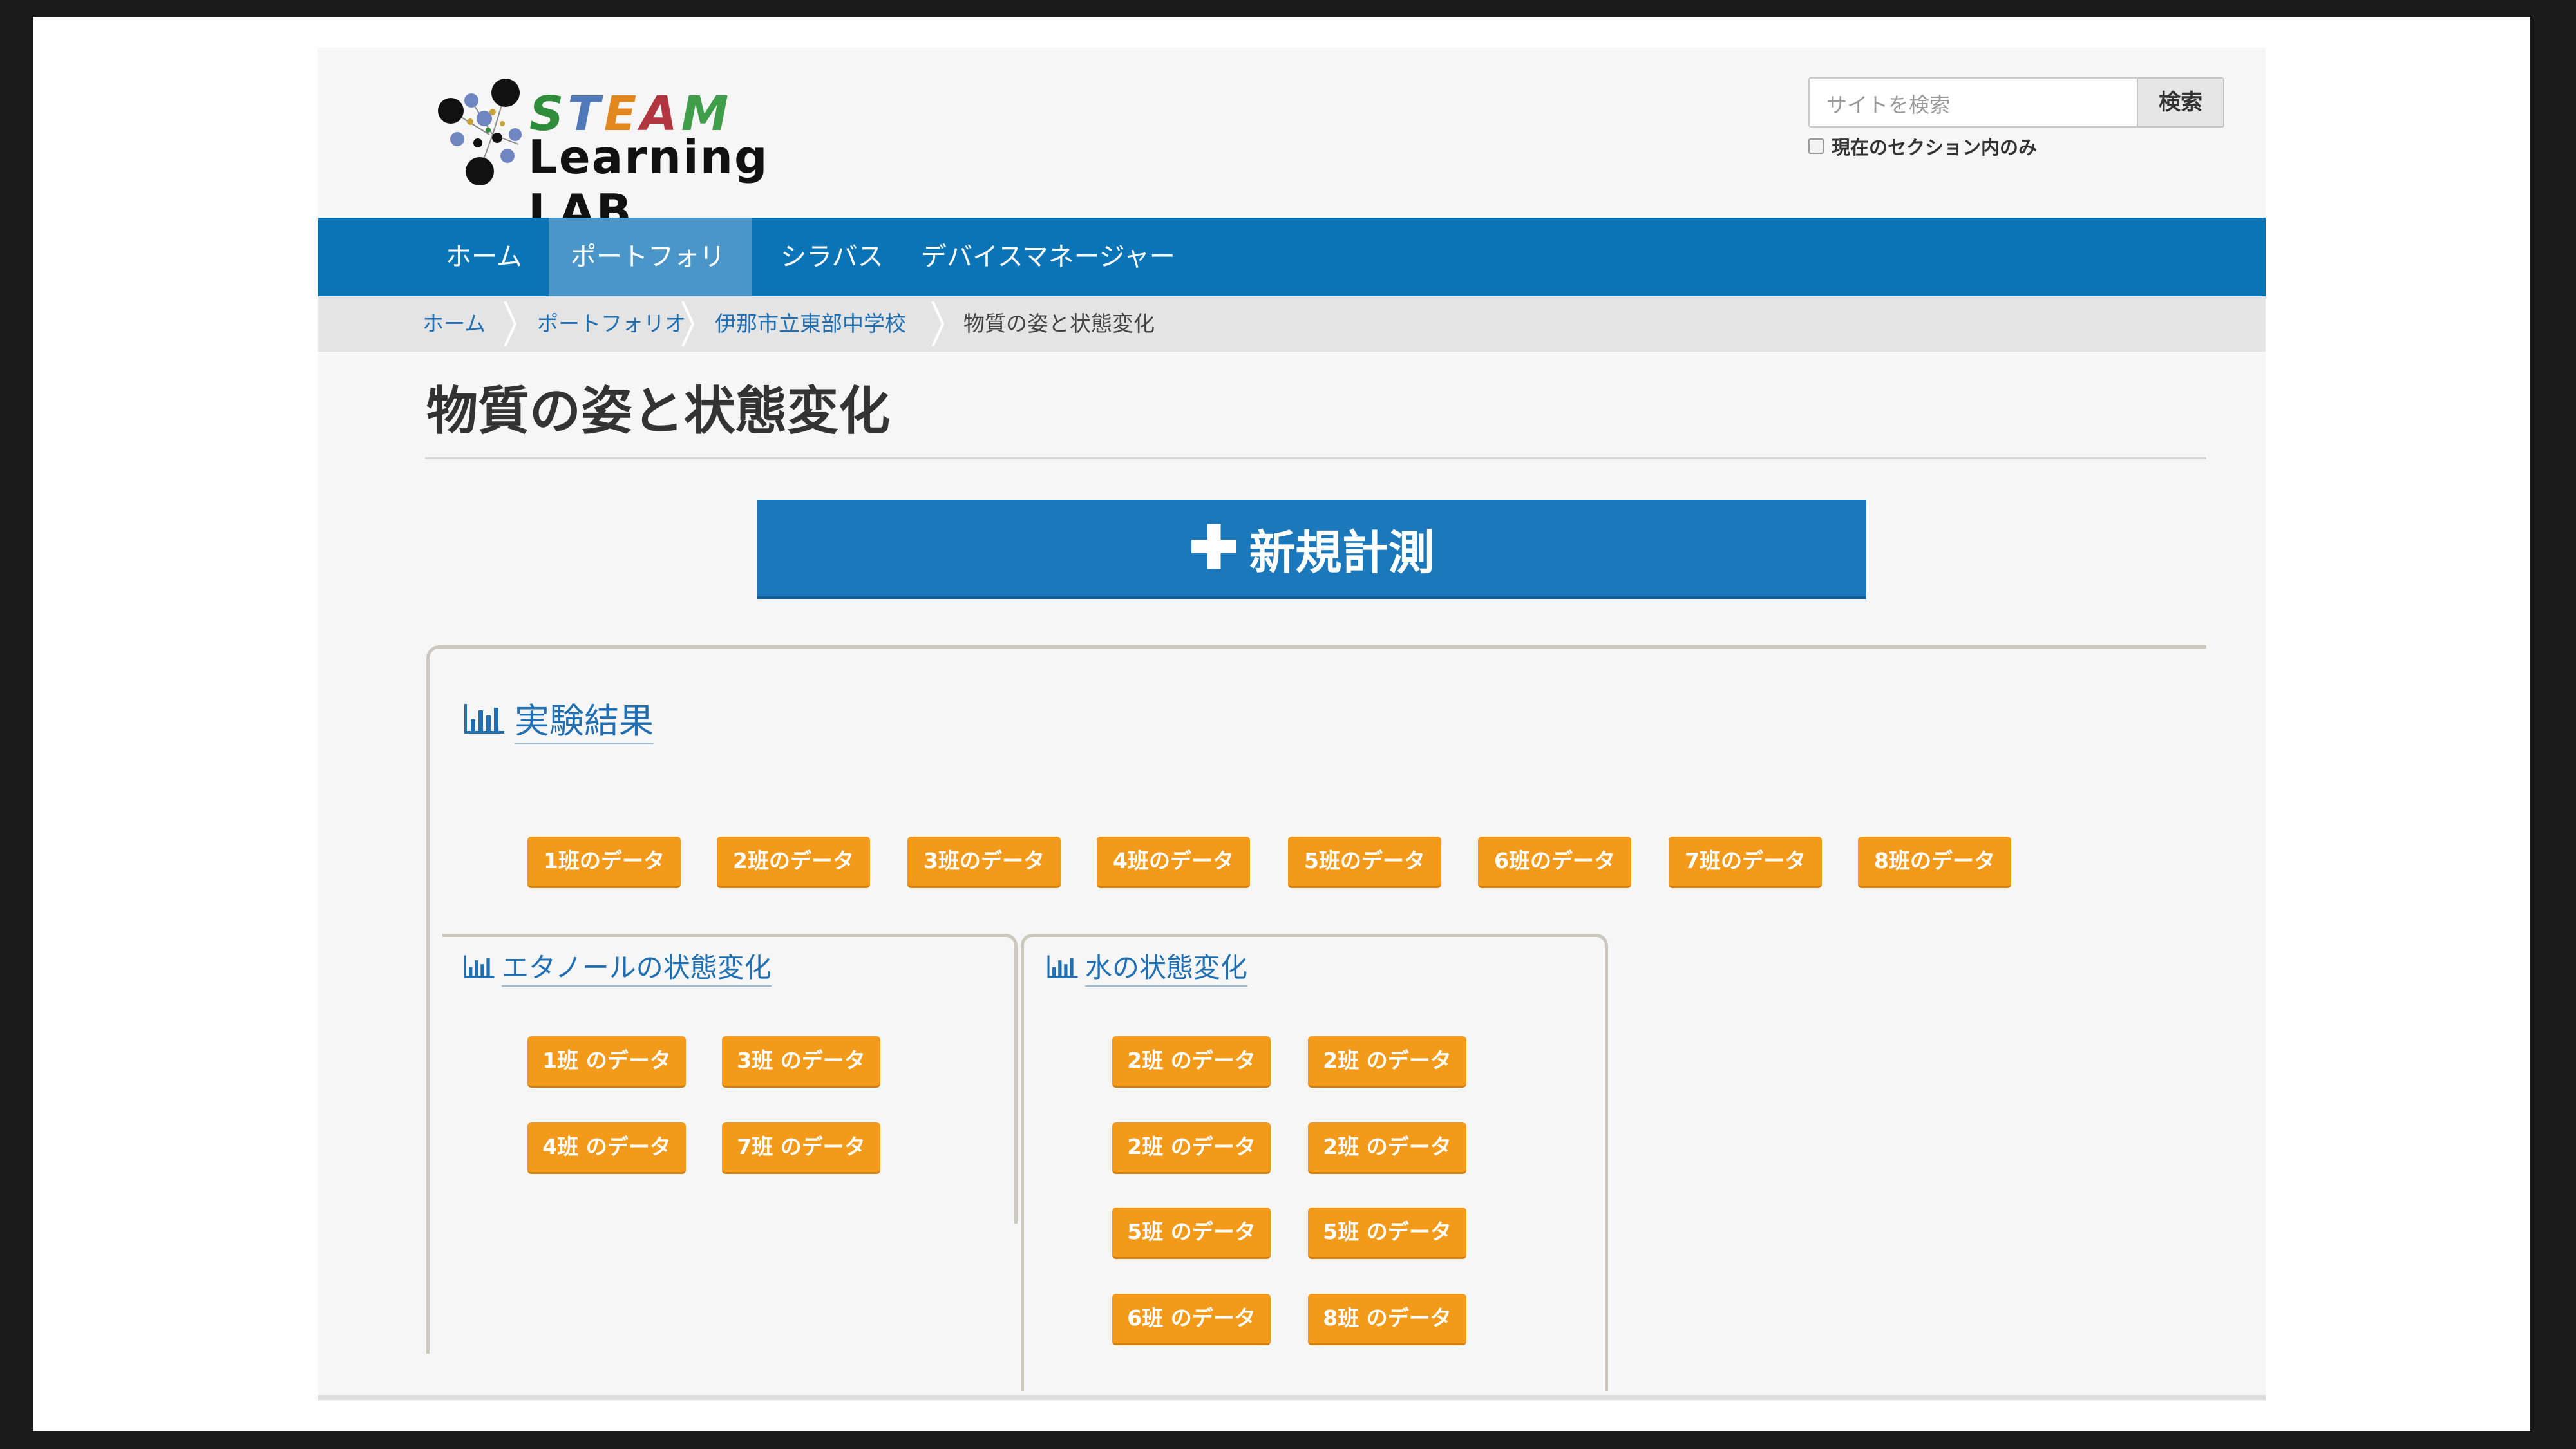 The width and height of the screenshot is (2576, 1449). What do you see at coordinates (1554, 862) in the screenshot?
I see `group-data-button: 6班のデータ` at bounding box center [1554, 862].